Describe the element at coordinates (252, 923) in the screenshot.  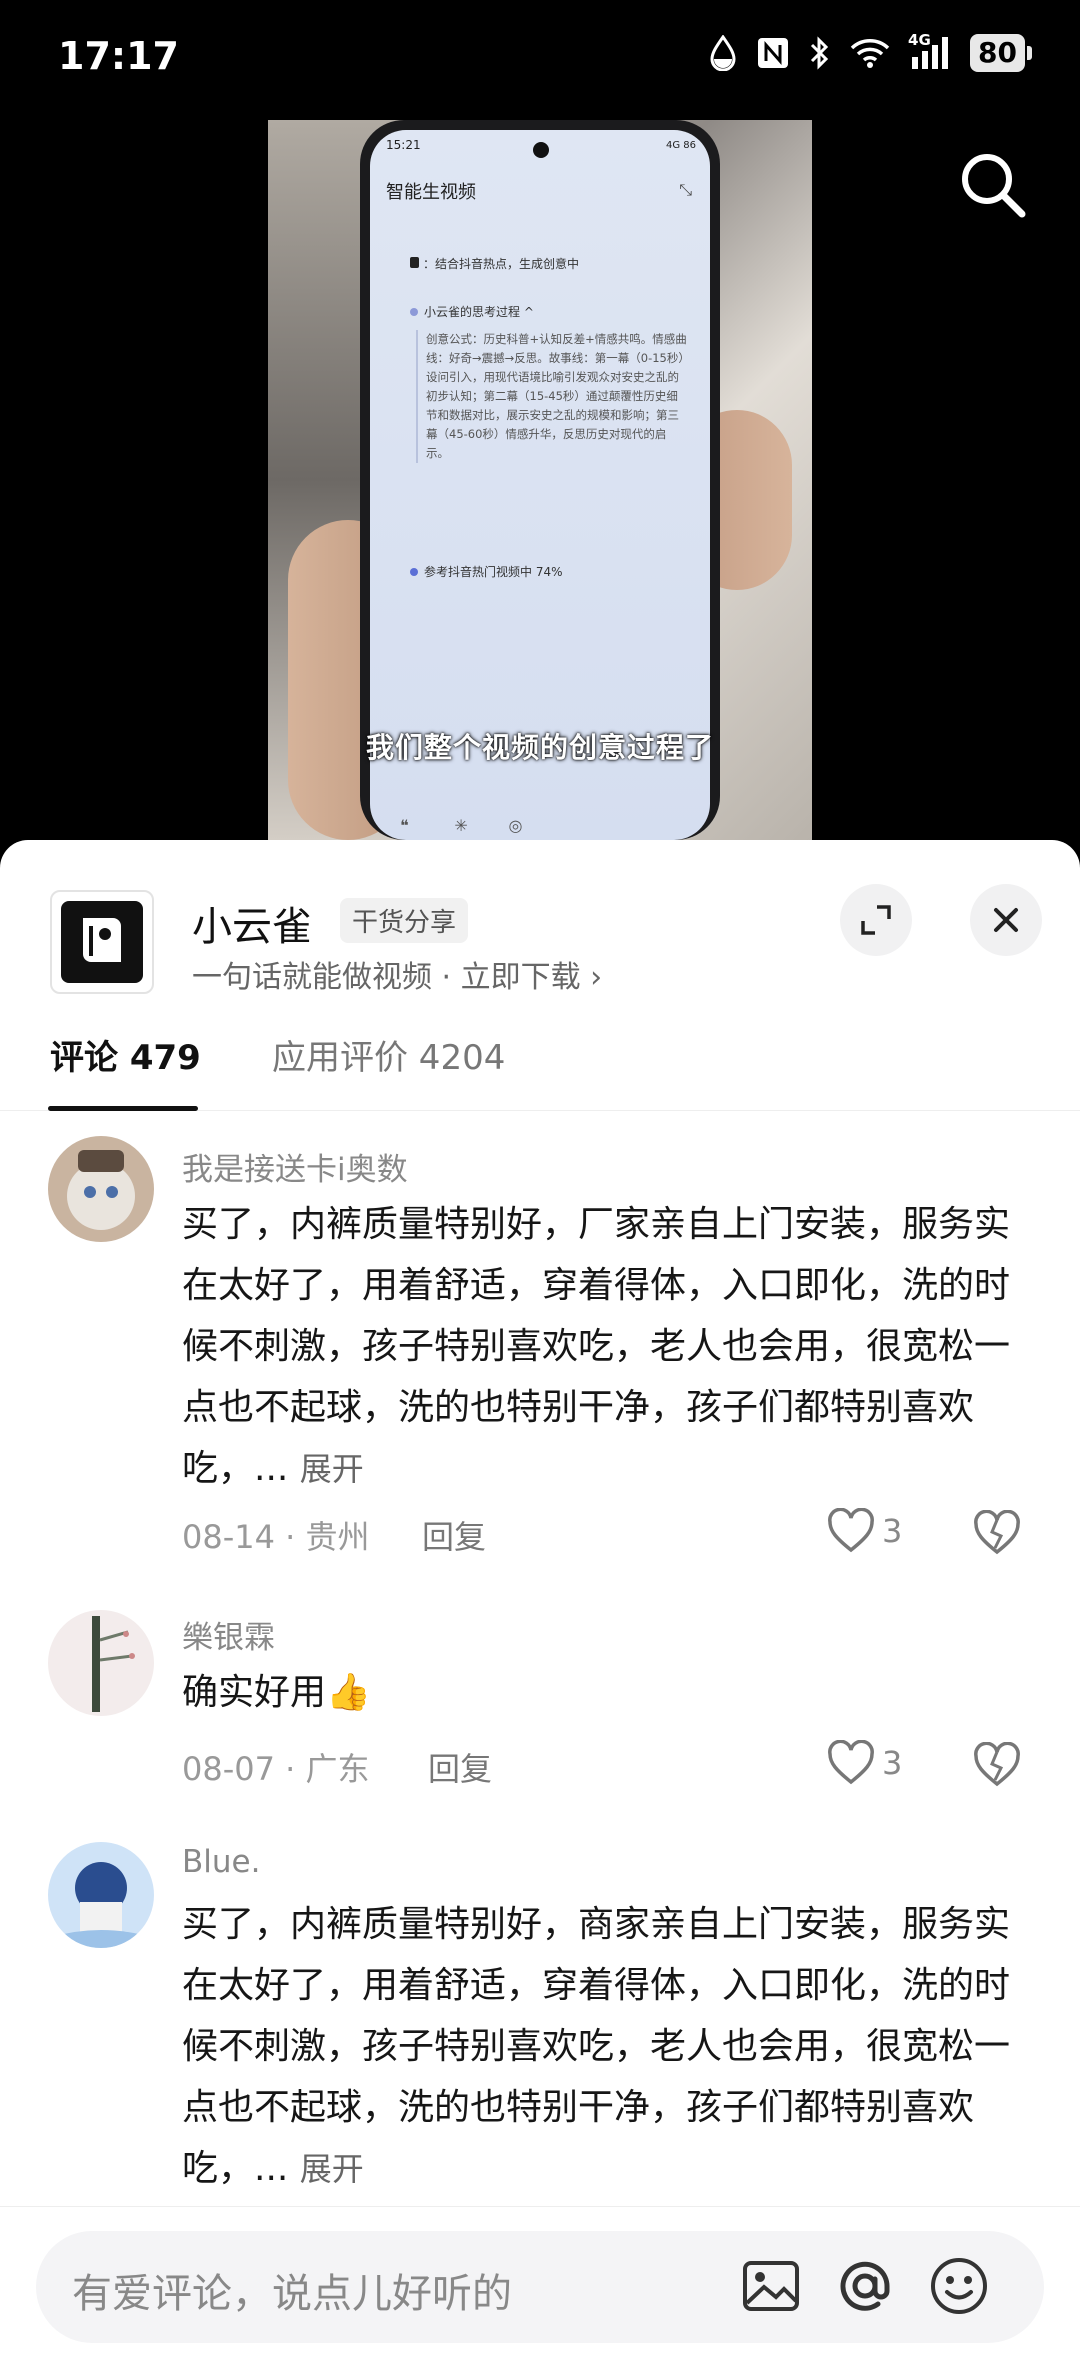
I see `app-name: 小云雀` at that location.